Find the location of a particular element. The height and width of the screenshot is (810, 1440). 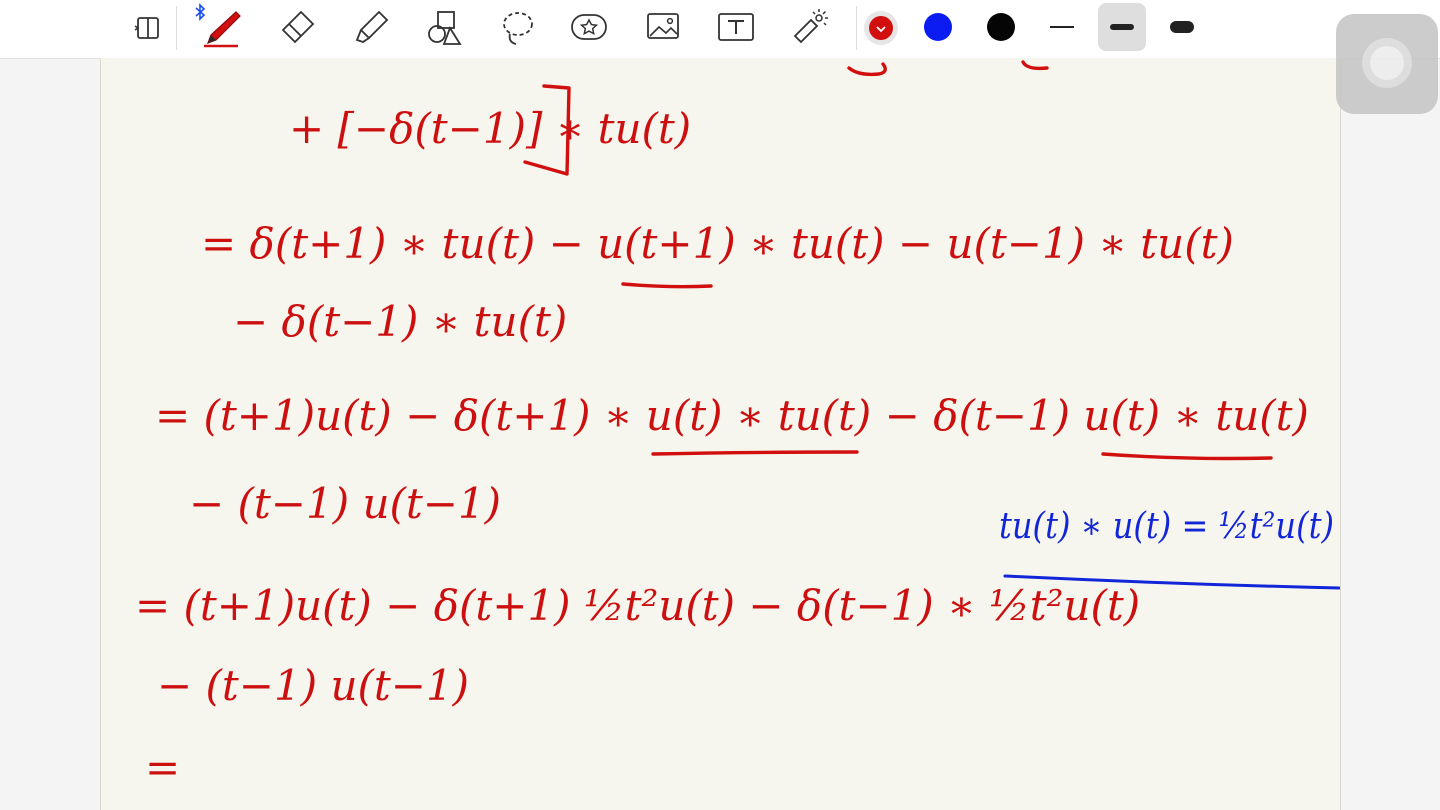

page-layout-icon is located at coordinates (146, 28).